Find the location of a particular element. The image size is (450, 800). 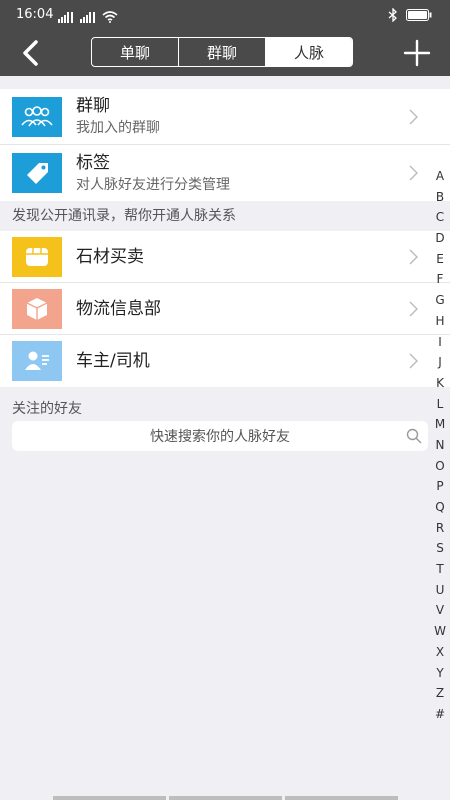

index-letter: K is located at coordinates (440, 383).